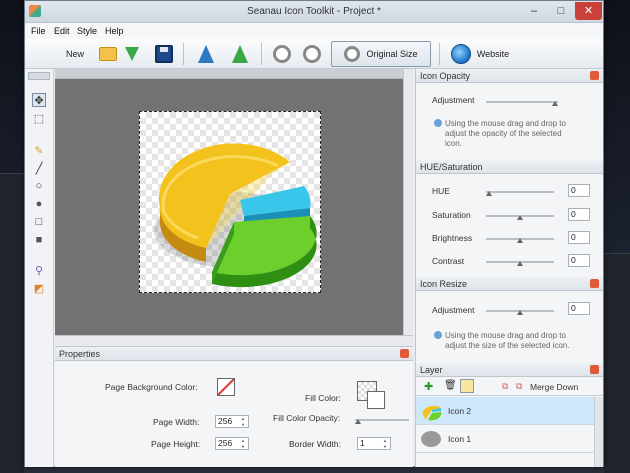 This screenshot has width=630, height=473. I want to click on rectangle-icon: □, so click(39, 222).